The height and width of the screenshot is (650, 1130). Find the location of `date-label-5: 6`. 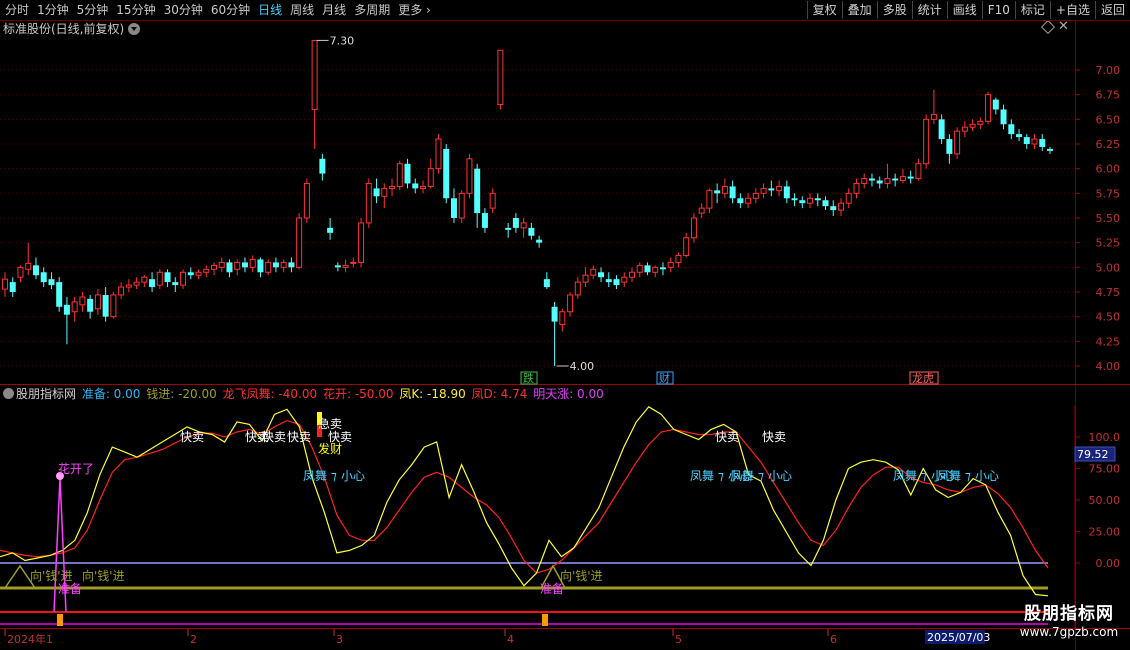

date-label-5: 6 is located at coordinates (833, 639).